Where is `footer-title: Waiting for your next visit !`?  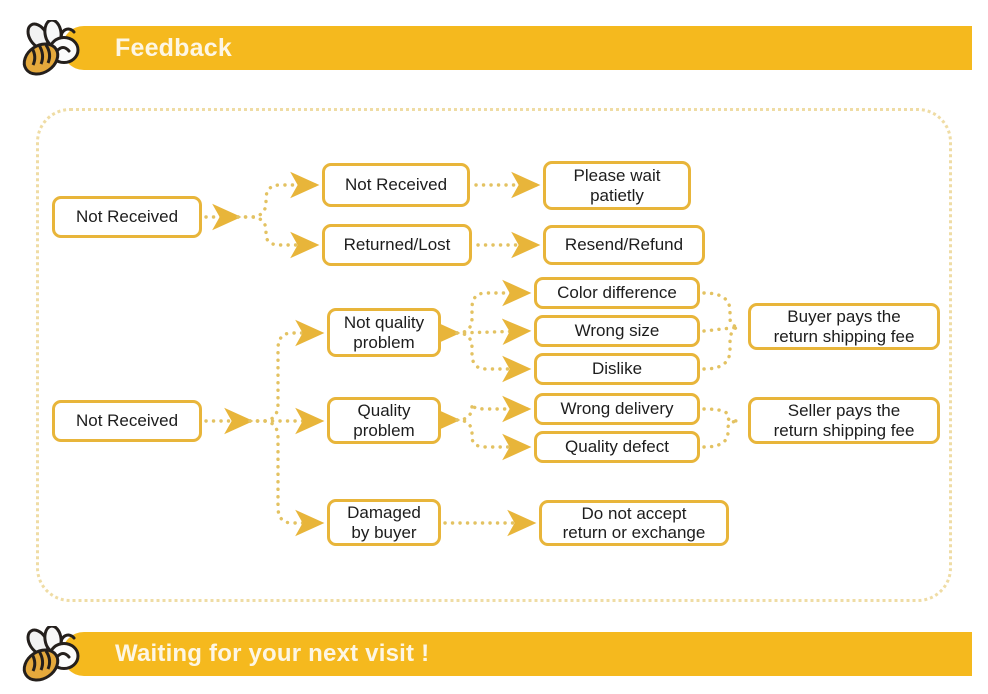
footer-title: Waiting for your next visit ! is located at coordinates (272, 653).